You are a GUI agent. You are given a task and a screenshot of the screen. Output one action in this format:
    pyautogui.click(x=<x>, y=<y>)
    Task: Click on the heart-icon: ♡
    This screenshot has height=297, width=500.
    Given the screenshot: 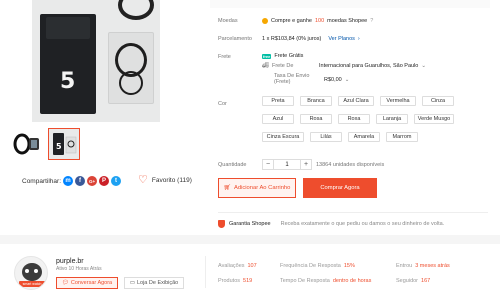 What is the action you would take?
    pyautogui.click(x=143, y=180)
    